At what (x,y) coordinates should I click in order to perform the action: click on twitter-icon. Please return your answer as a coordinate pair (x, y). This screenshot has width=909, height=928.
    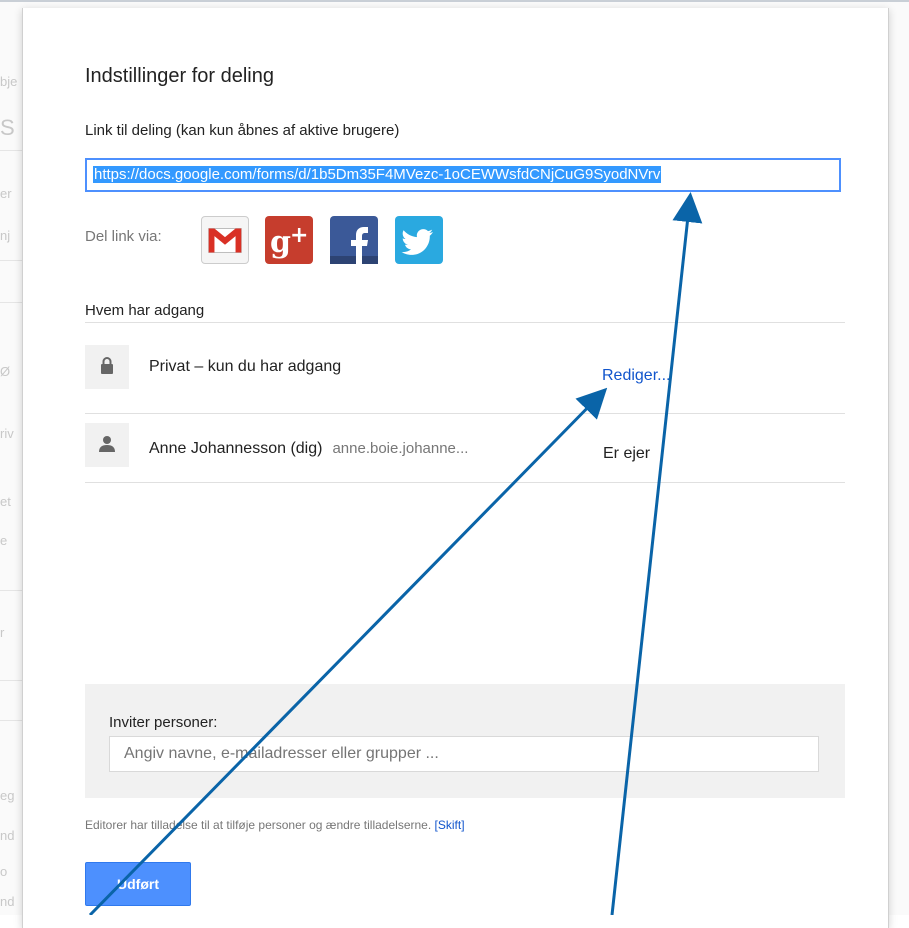
    Looking at the image, I should click on (419, 240).